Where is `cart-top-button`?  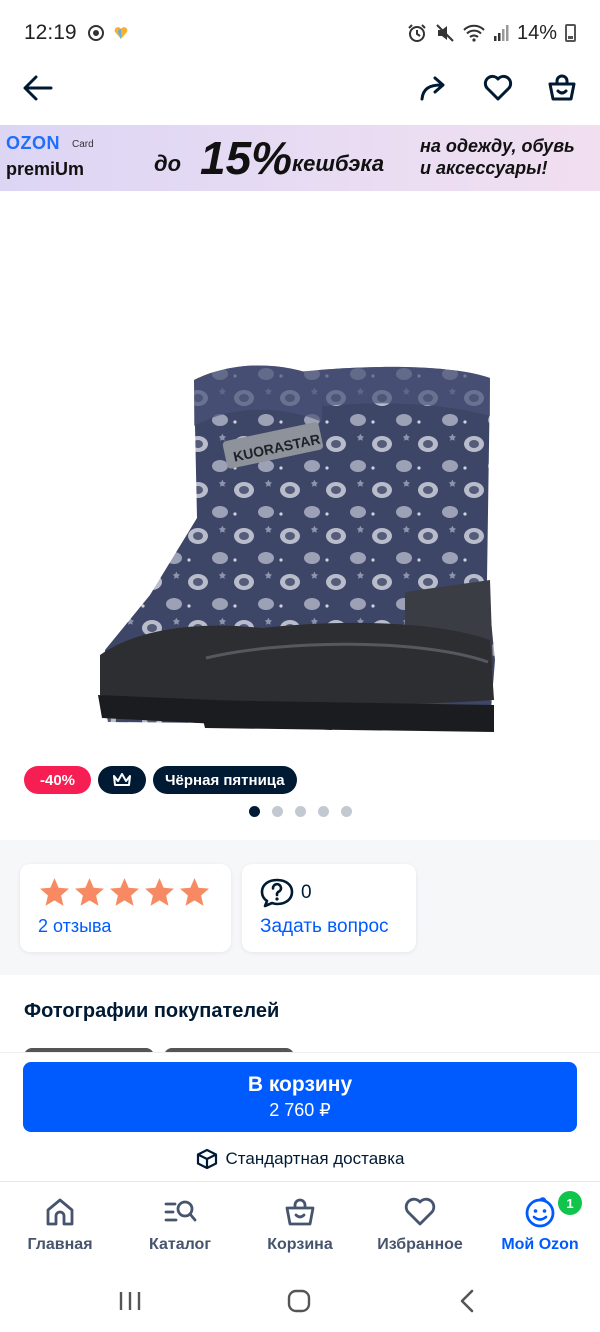
cart-top-button is located at coordinates (562, 88).